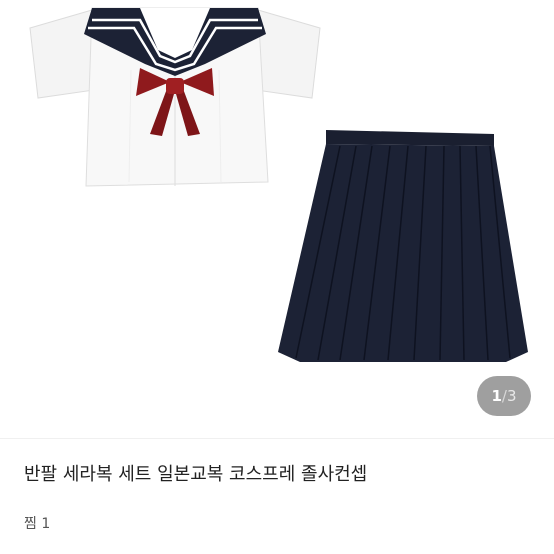 This screenshot has height=554, width=554. Describe the element at coordinates (46, 524) in the screenshot. I see `likes-count: 1` at that location.